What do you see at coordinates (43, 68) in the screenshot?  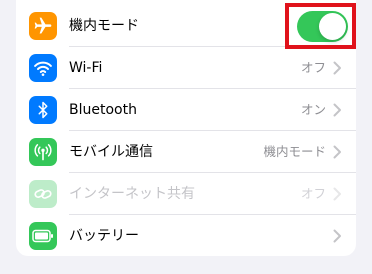 I see `wifi-icon` at bounding box center [43, 68].